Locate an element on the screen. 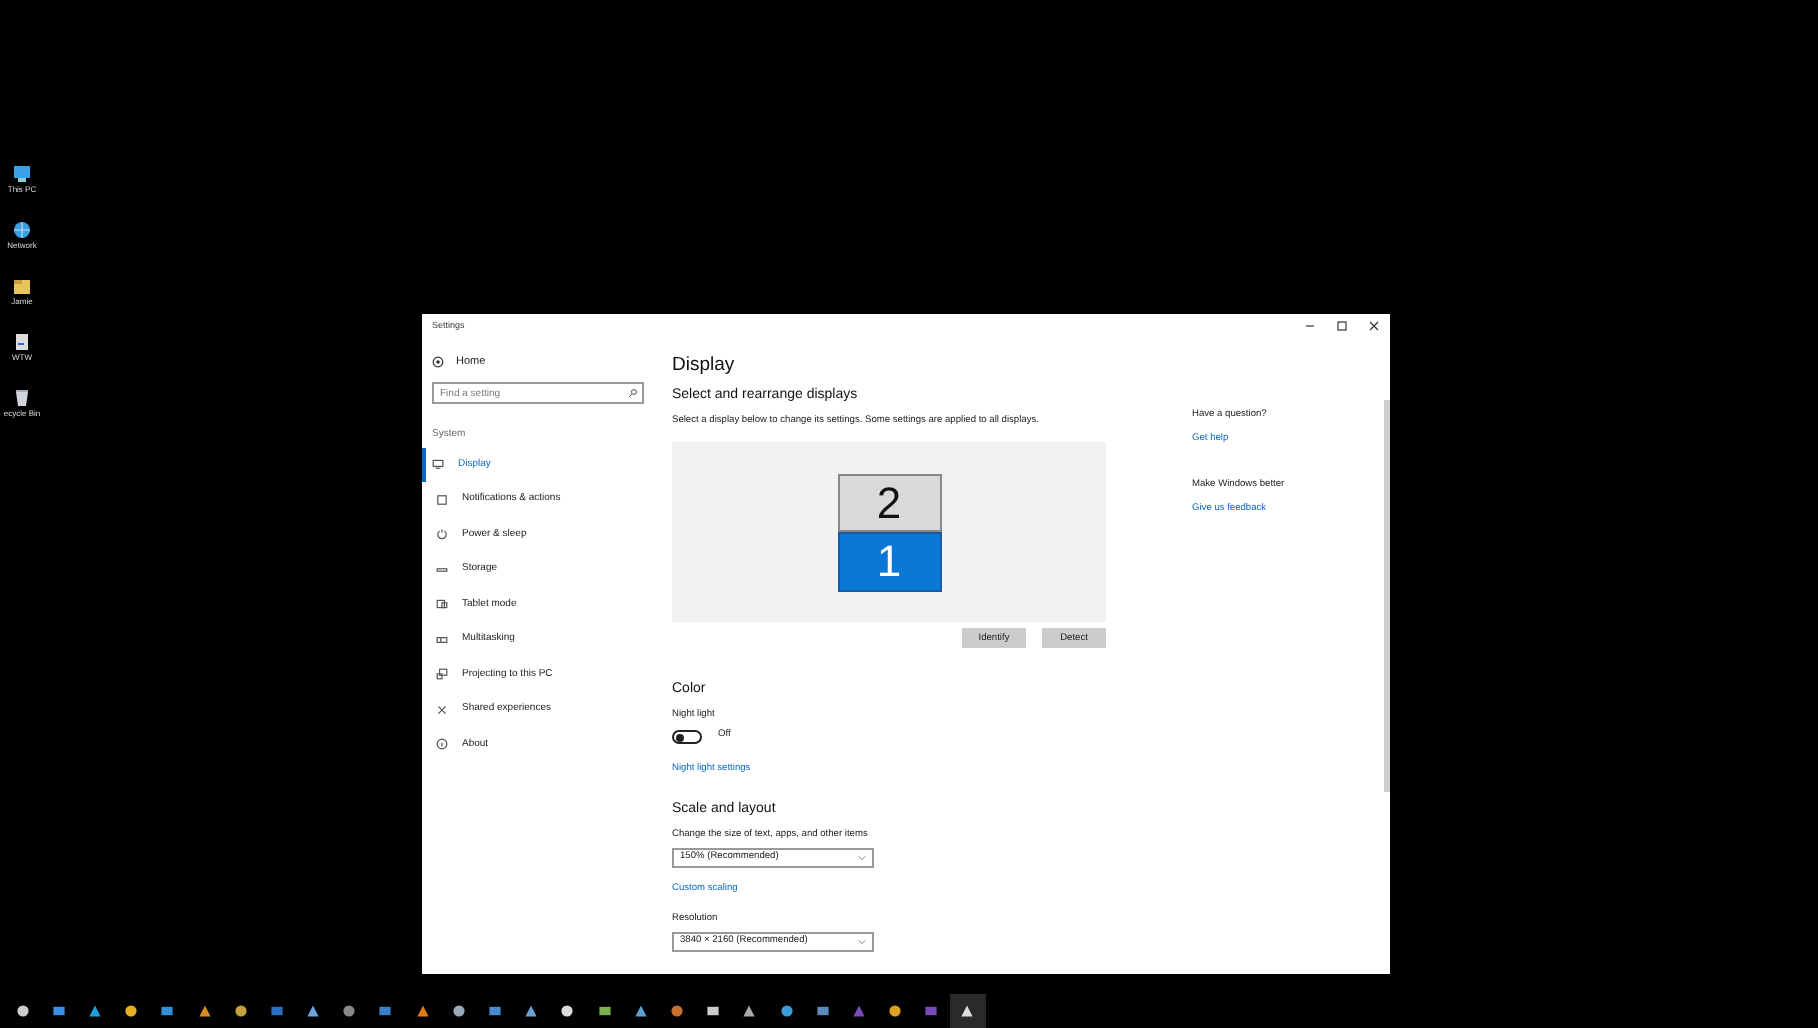 Image resolution: width=1818 pixels, height=1028 pixels. multitasking-icon is located at coordinates (442, 639).